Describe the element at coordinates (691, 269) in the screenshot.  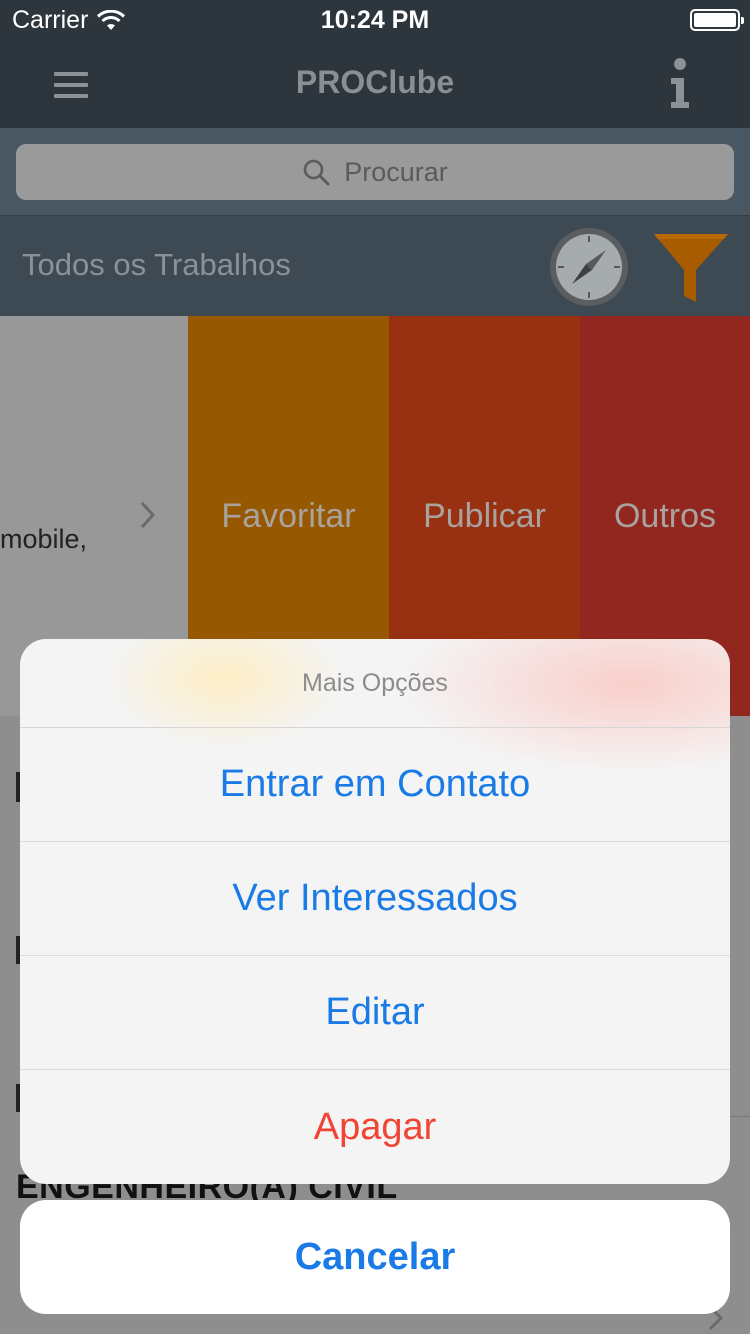
I see `funnel-icon` at that location.